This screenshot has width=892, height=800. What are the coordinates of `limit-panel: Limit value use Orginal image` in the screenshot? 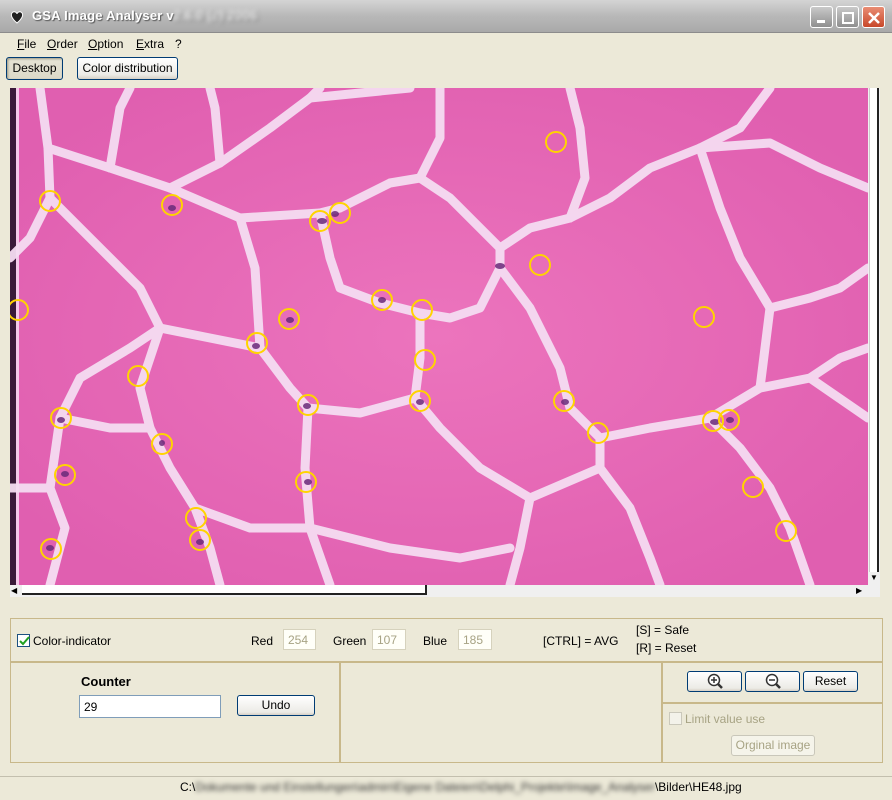 It's located at (772, 733).